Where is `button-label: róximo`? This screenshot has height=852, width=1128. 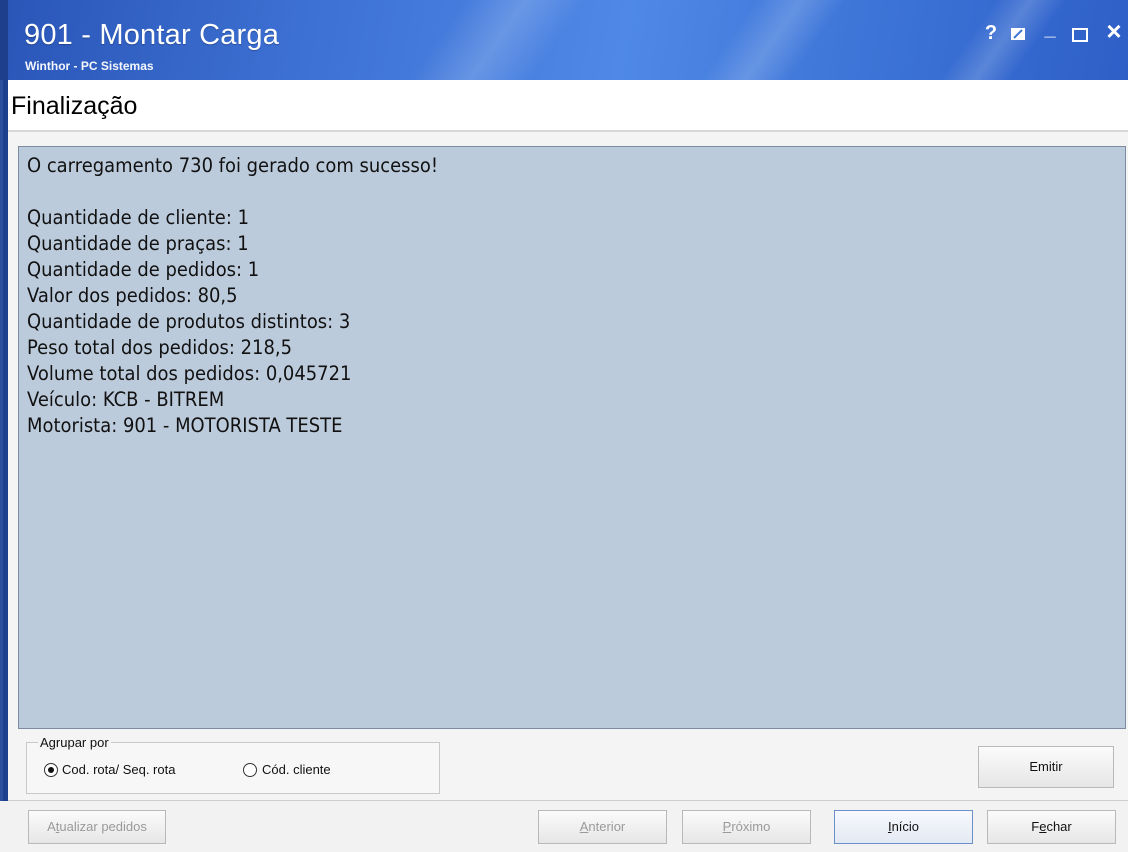 button-label: róximo is located at coordinates (751, 826).